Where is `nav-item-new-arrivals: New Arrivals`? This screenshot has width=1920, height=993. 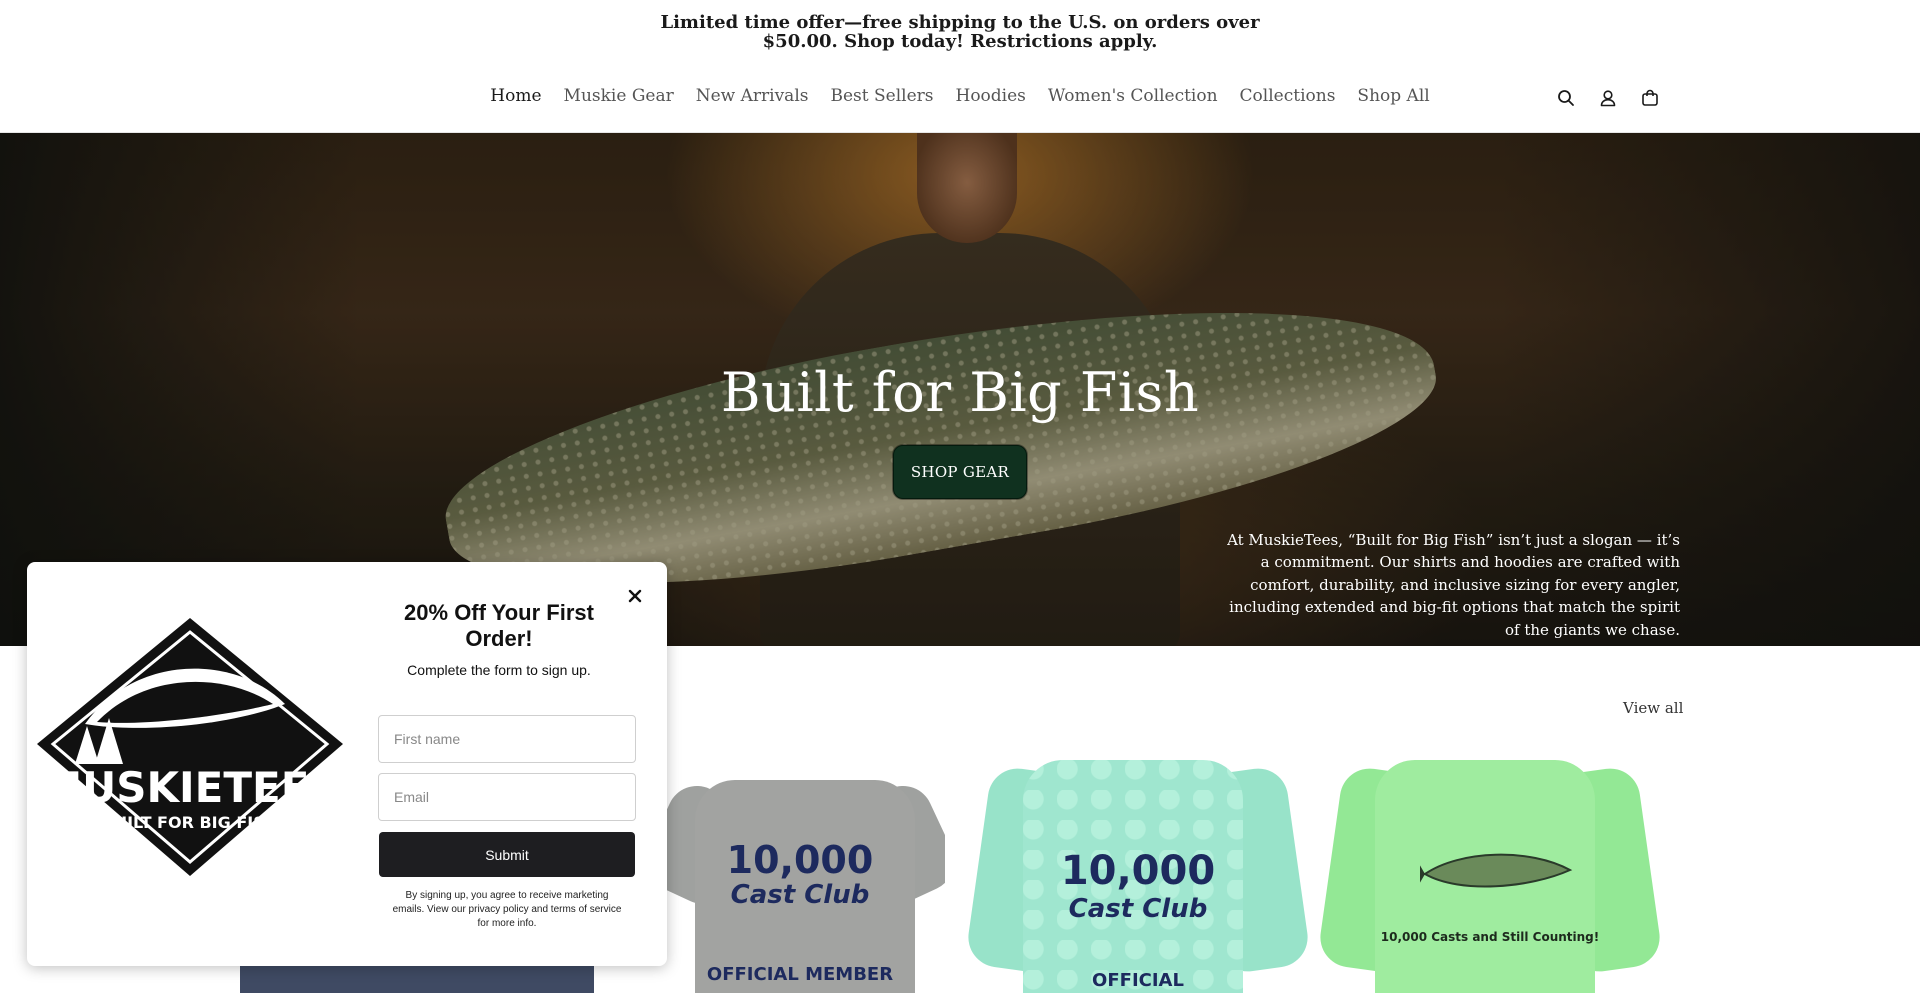
nav-item-new-arrivals: New Arrivals is located at coordinates (752, 96).